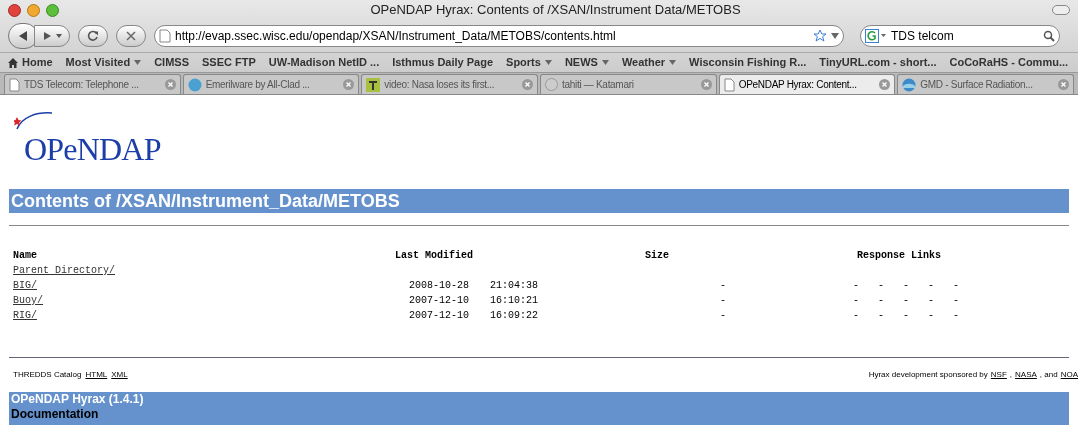 Image resolution: width=1078 pixels, height=425 pixels. Describe the element at coordinates (628, 84) in the screenshot. I see `tab: tahiti — Katamari` at that location.